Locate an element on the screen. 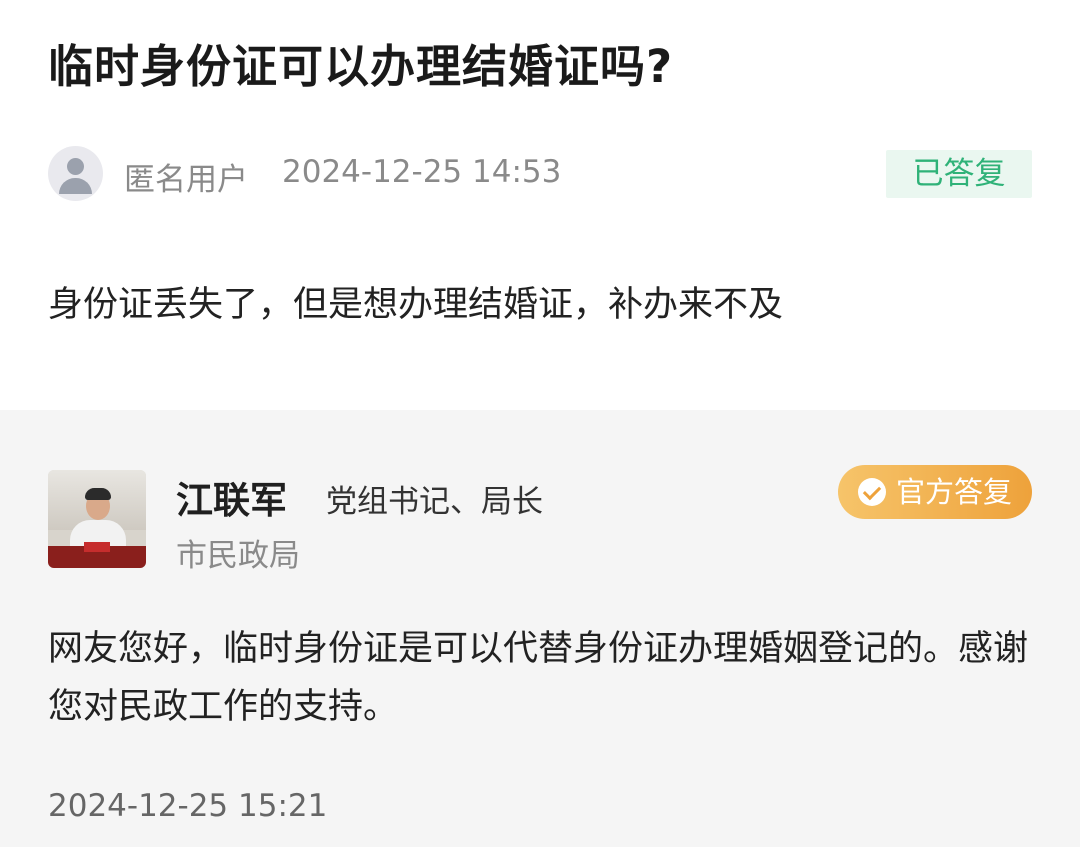 The width and height of the screenshot is (1080, 847). official-avatar is located at coordinates (97, 519).